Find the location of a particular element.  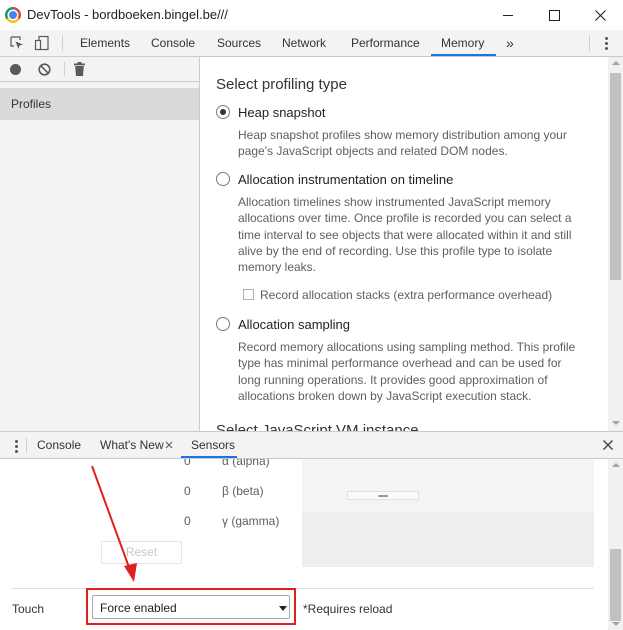

active-drawer-tab-indicator is located at coordinates (209, 457).